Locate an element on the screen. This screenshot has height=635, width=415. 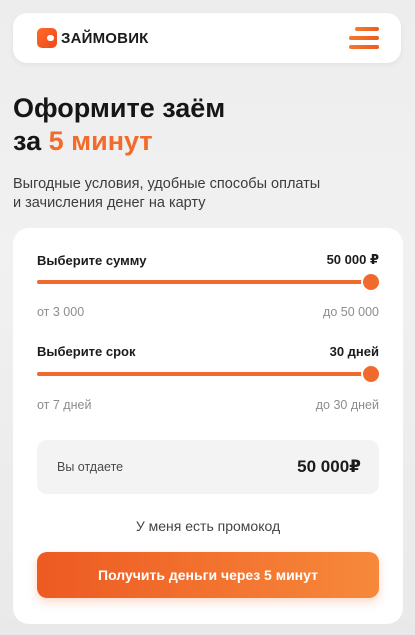
repayment-value: 50 000₽ is located at coordinates (329, 466).